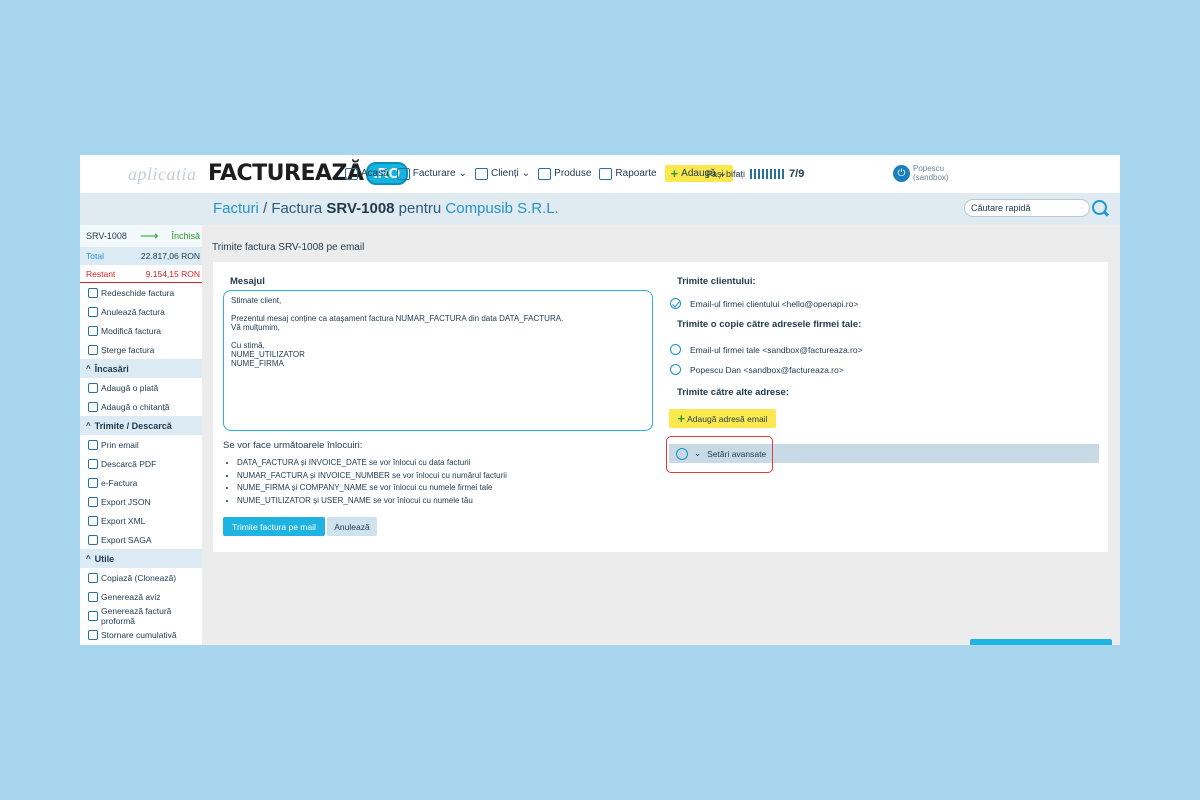 This screenshot has height=800, width=1200. What do you see at coordinates (722, 418) in the screenshot?
I see `add-email-button: + Adaugă adresă email` at bounding box center [722, 418].